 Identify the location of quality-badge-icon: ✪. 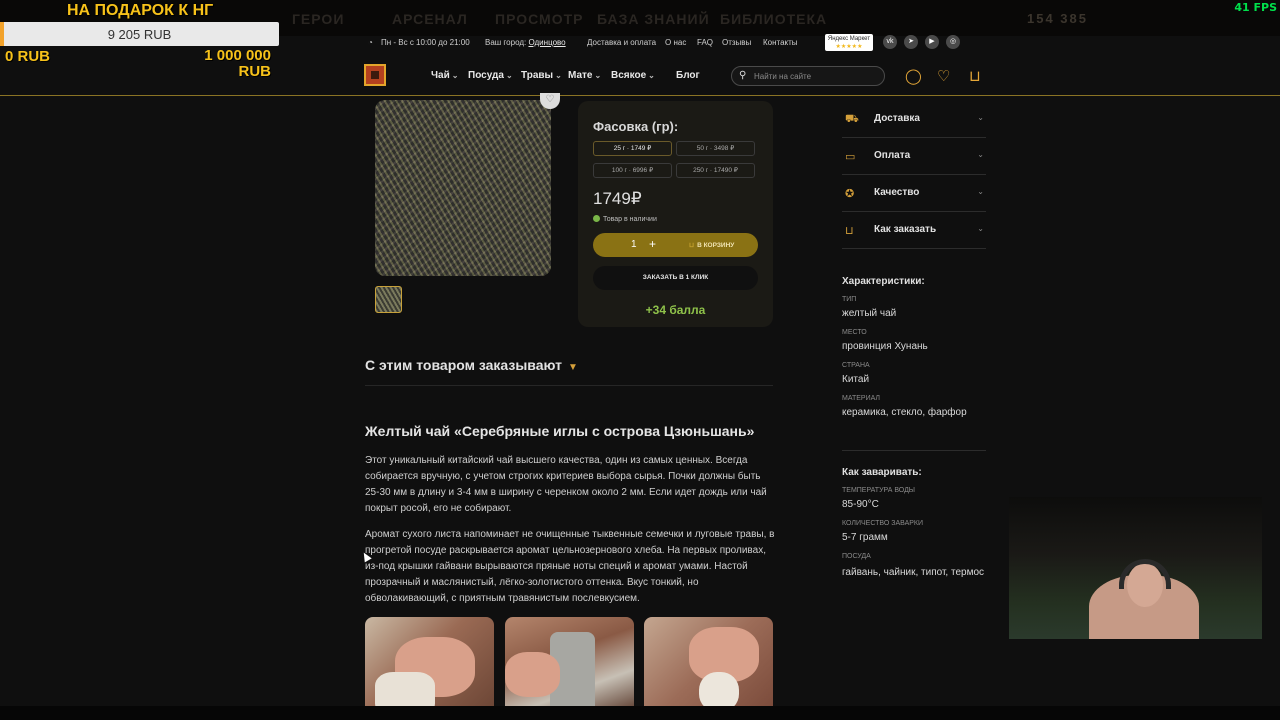
(850, 194).